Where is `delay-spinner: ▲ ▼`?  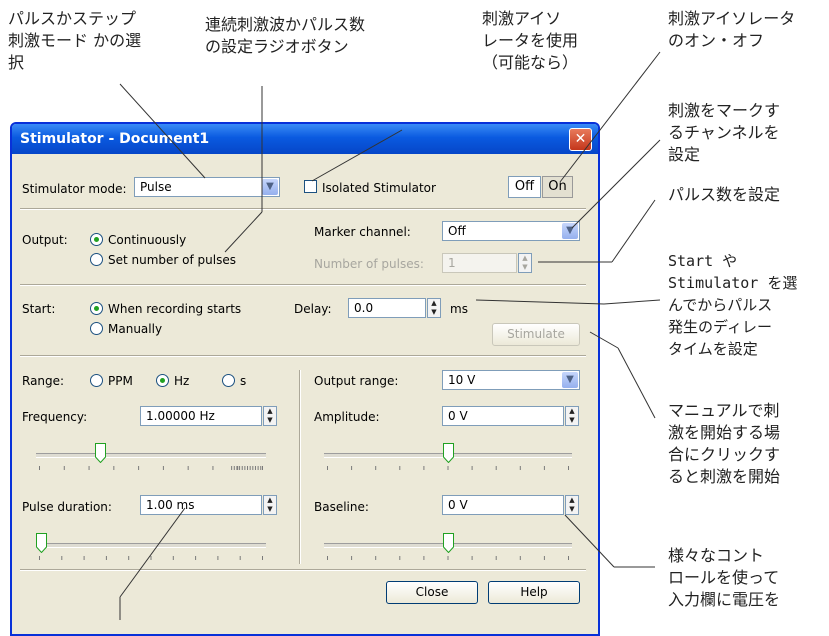
delay-spinner: ▲ ▼ is located at coordinates (434, 308).